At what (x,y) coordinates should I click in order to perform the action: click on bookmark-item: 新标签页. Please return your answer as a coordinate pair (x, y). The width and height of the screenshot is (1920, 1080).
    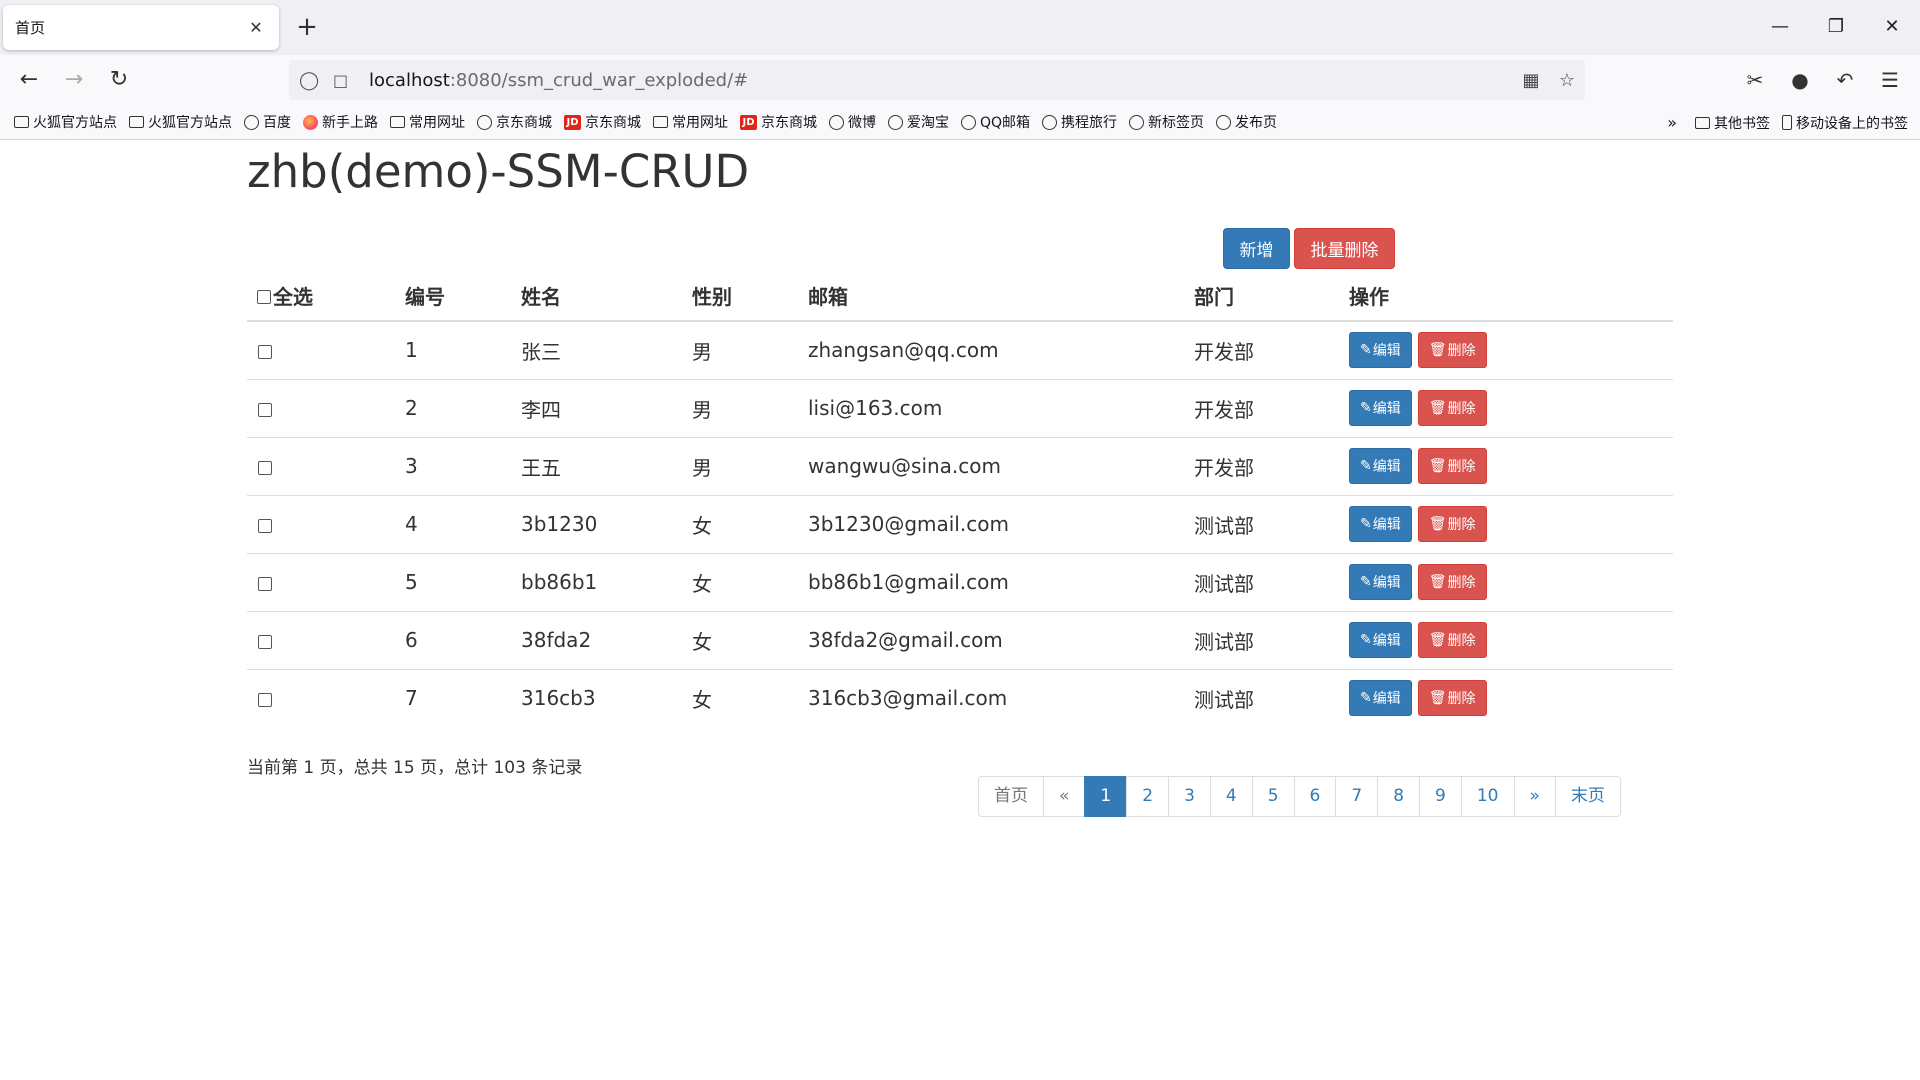
    Looking at the image, I should click on (1166, 122).